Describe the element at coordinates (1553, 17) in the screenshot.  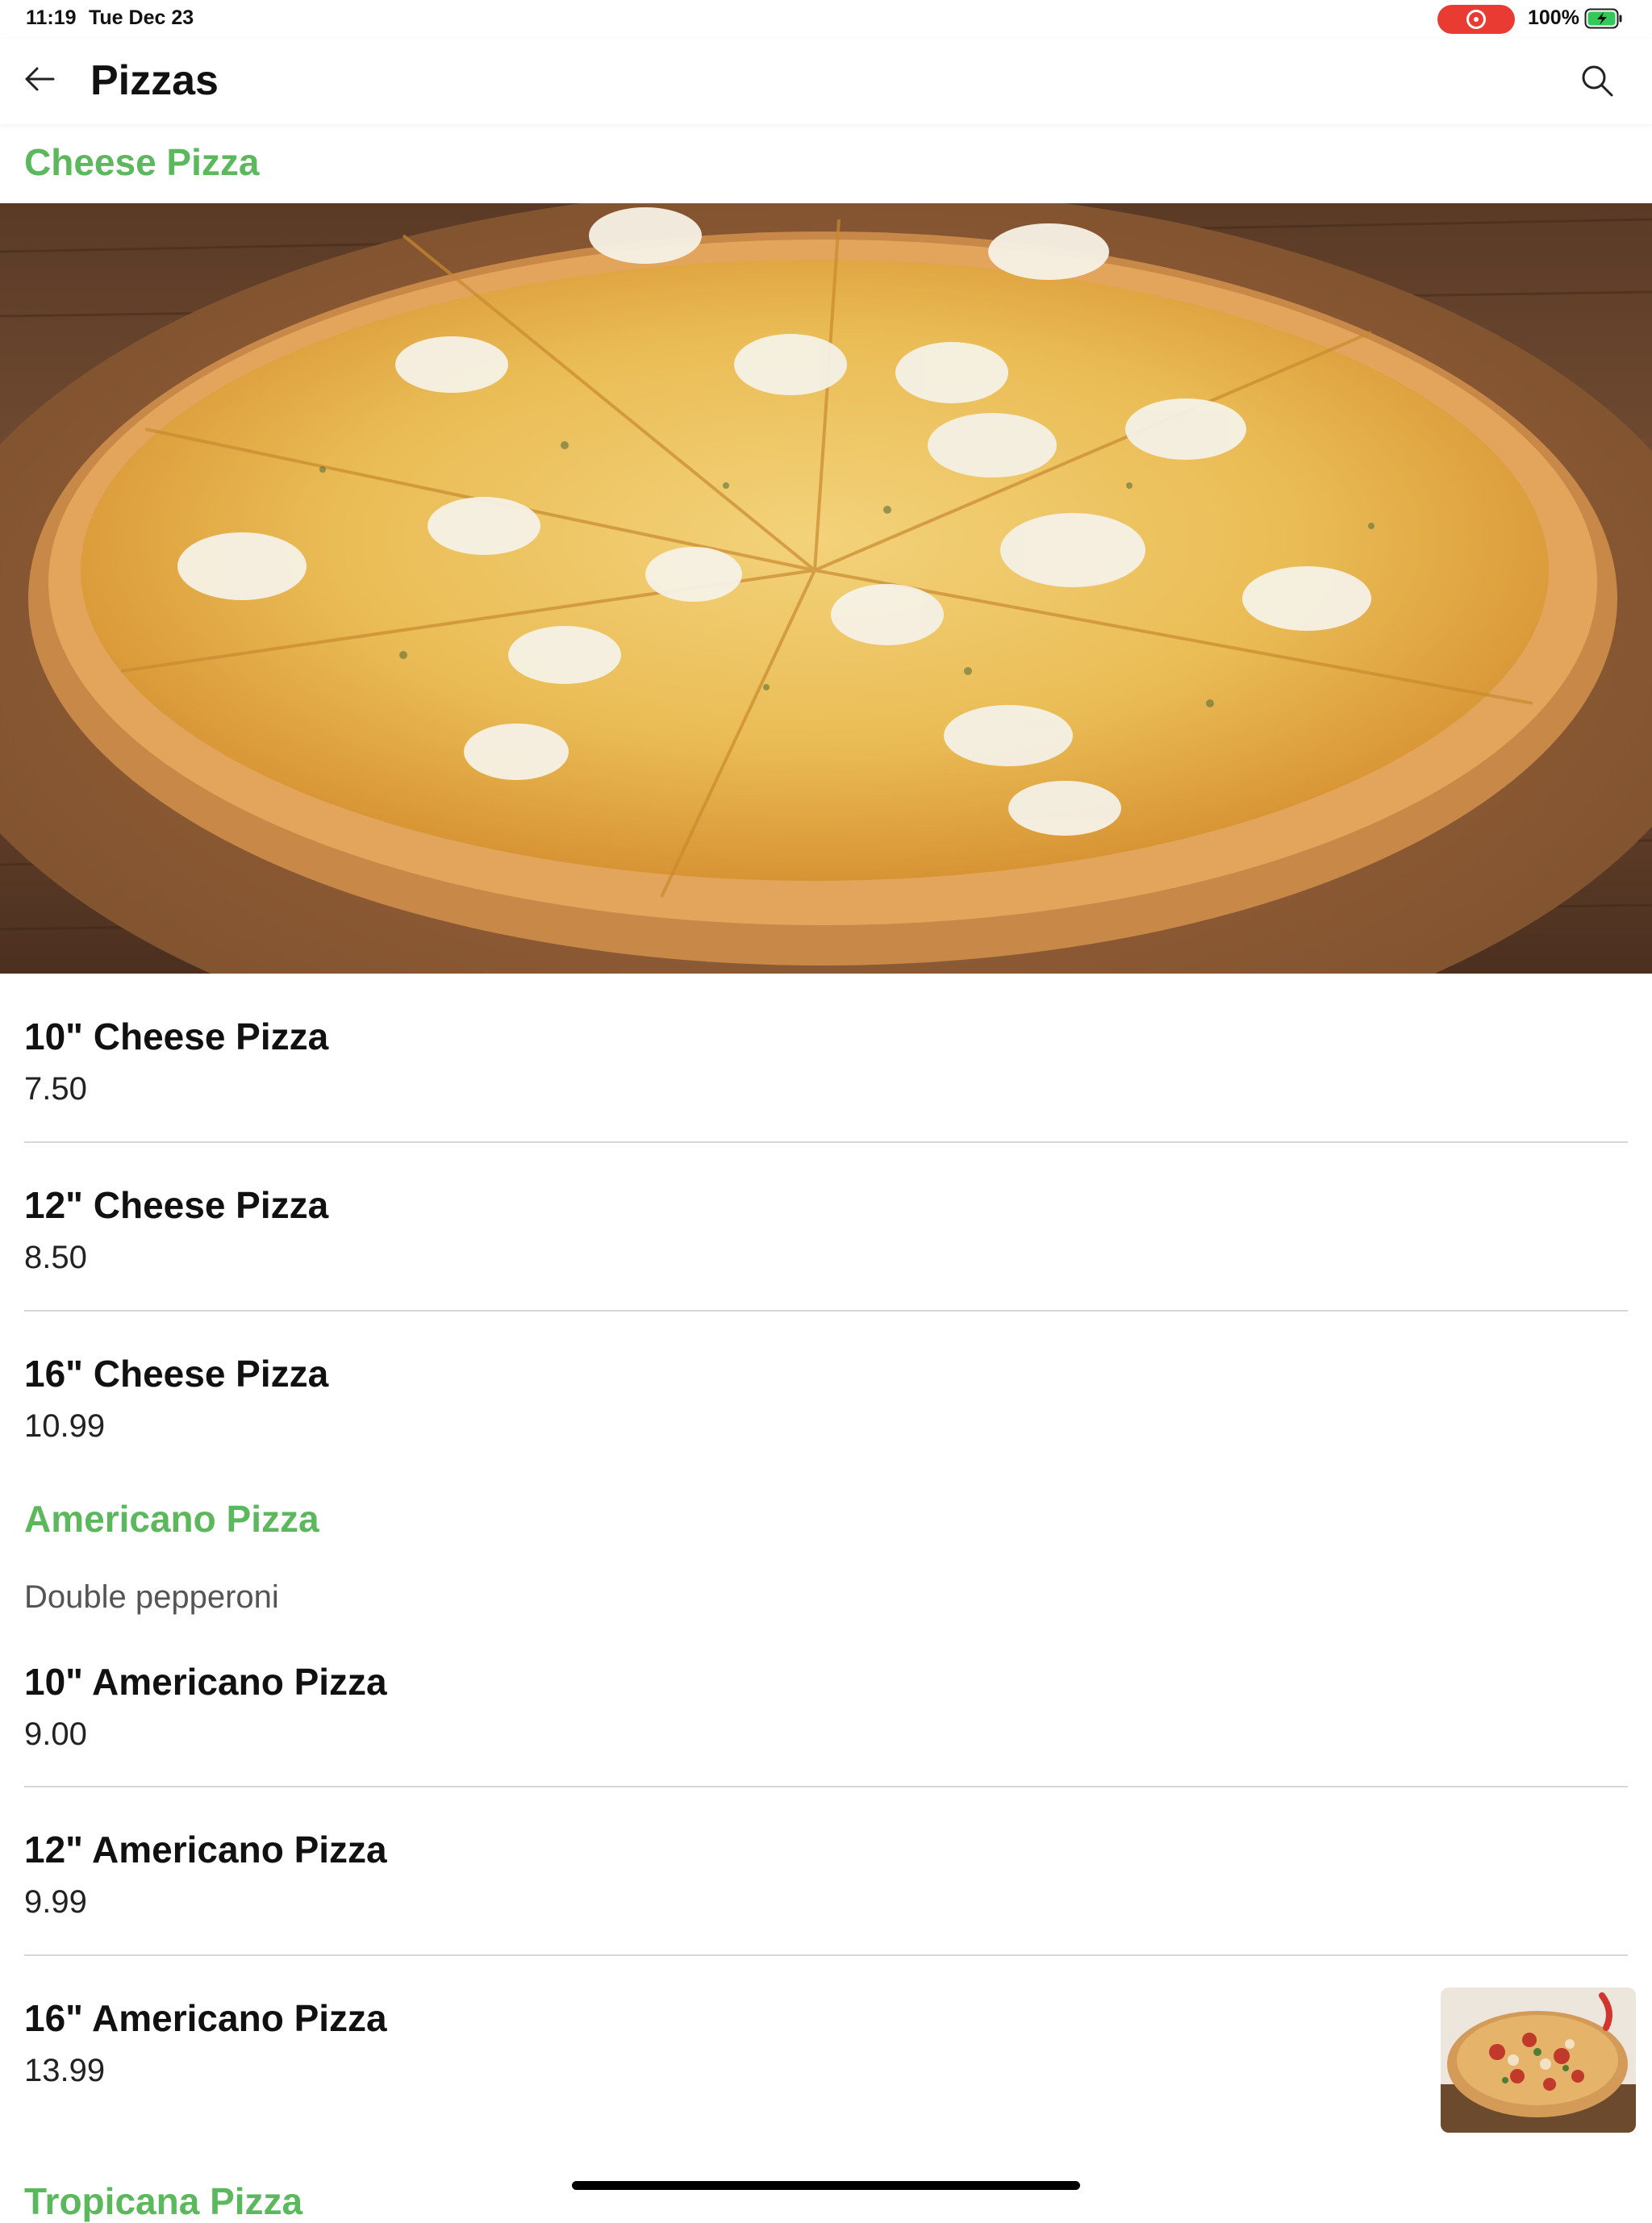
I see `battery-percent: 100%` at that location.